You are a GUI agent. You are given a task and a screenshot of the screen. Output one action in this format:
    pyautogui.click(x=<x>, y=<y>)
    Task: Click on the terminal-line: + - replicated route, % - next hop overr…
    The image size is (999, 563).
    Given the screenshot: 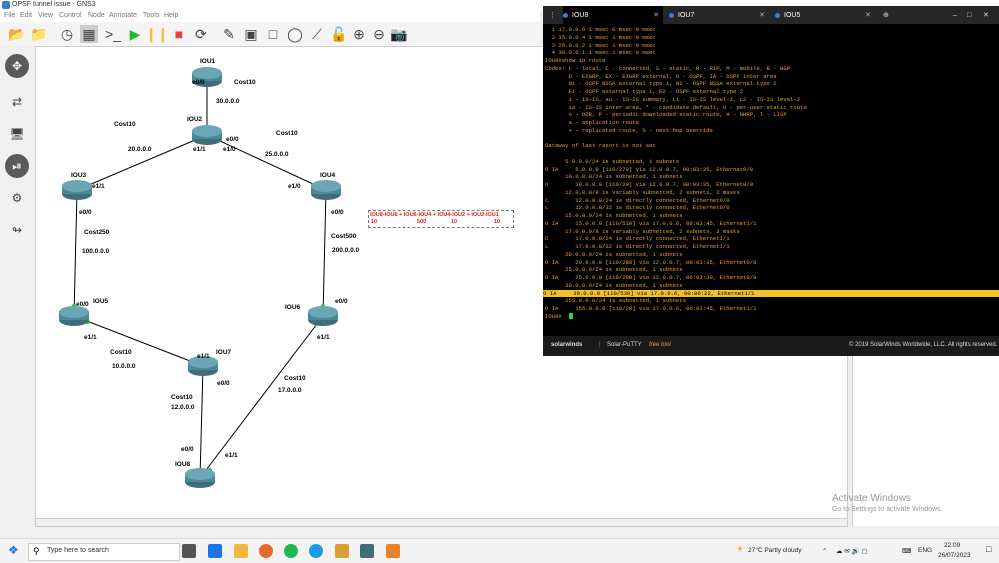 What is the action you would take?
    pyautogui.click(x=629, y=130)
    